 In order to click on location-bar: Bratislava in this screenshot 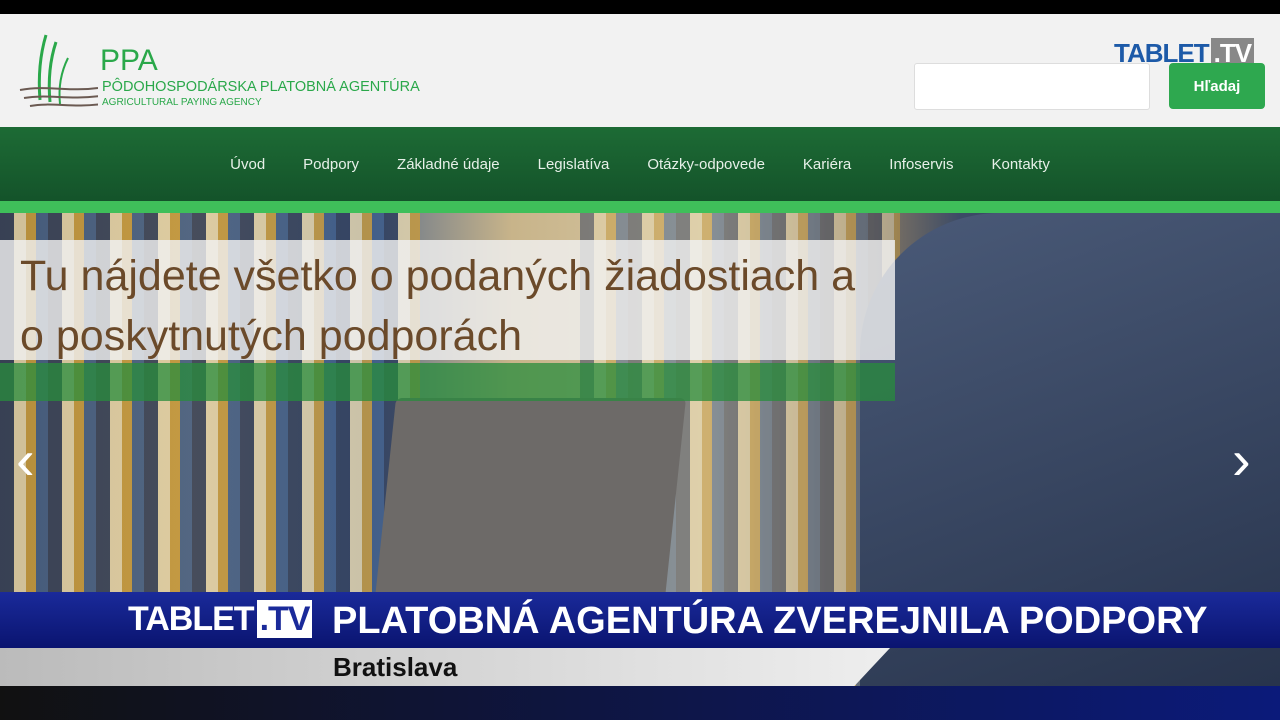, I will do `click(445, 667)`.